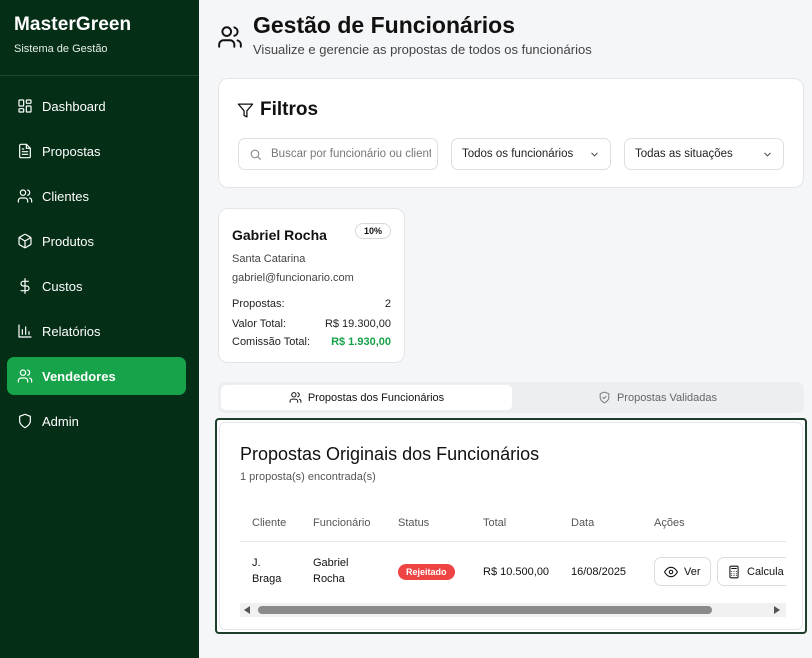  What do you see at coordinates (71, 151) in the screenshot?
I see `sidebar-item-label: Propostas` at bounding box center [71, 151].